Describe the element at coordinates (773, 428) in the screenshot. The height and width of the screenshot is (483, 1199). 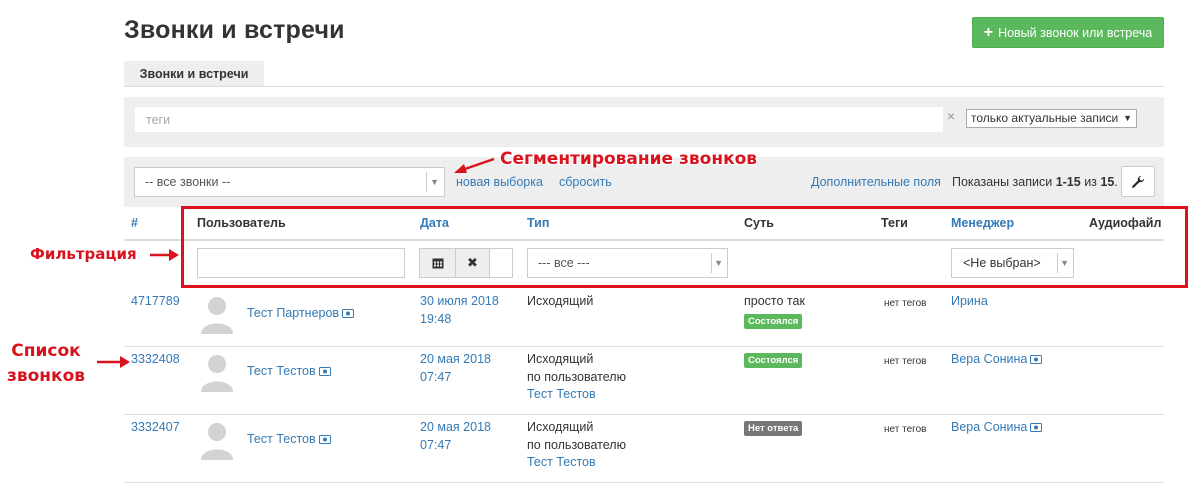
I see `status-badge: Нет ответа` at that location.